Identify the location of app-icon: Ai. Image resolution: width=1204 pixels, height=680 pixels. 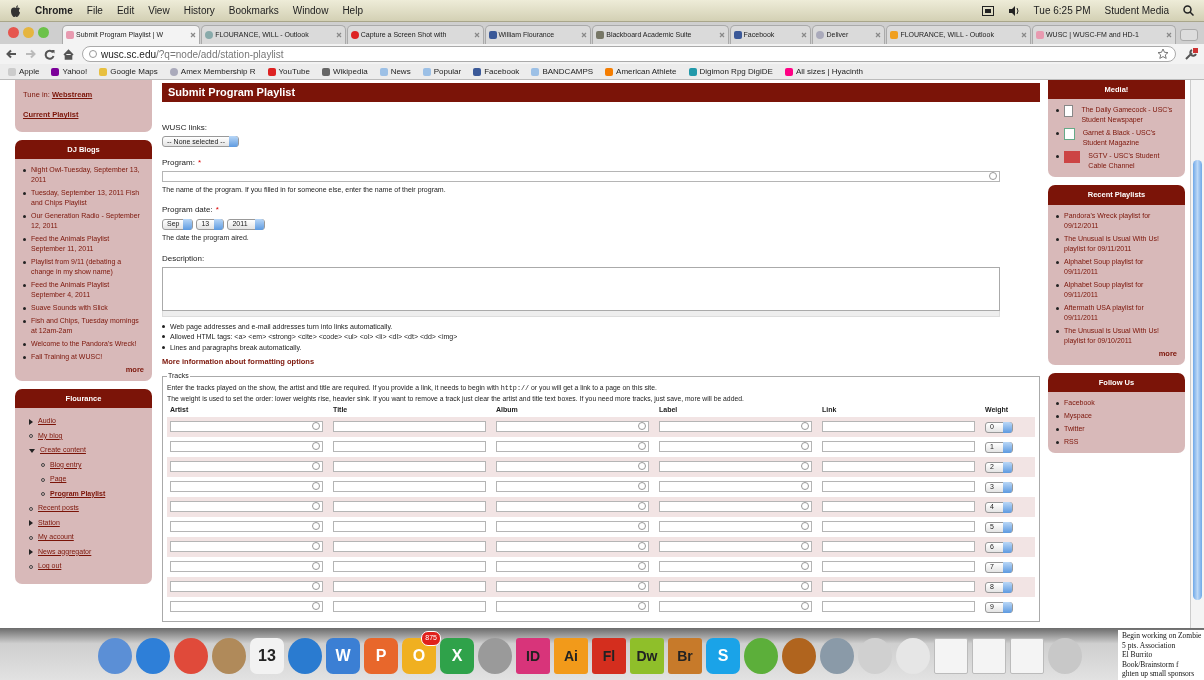
(571, 656).